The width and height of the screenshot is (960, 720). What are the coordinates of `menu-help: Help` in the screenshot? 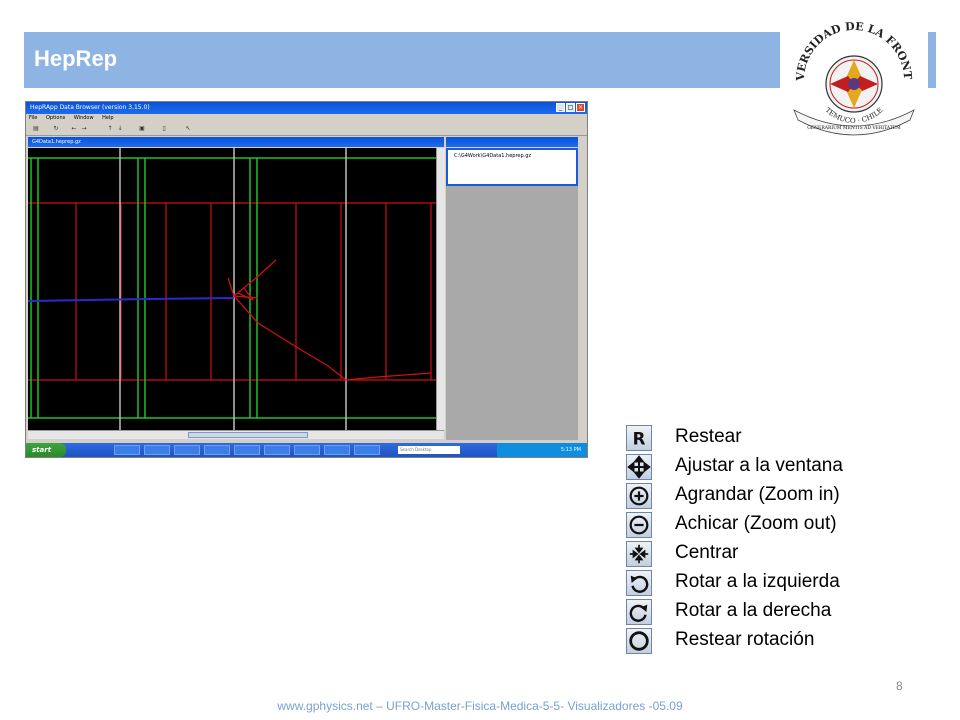 It's located at (107, 118).